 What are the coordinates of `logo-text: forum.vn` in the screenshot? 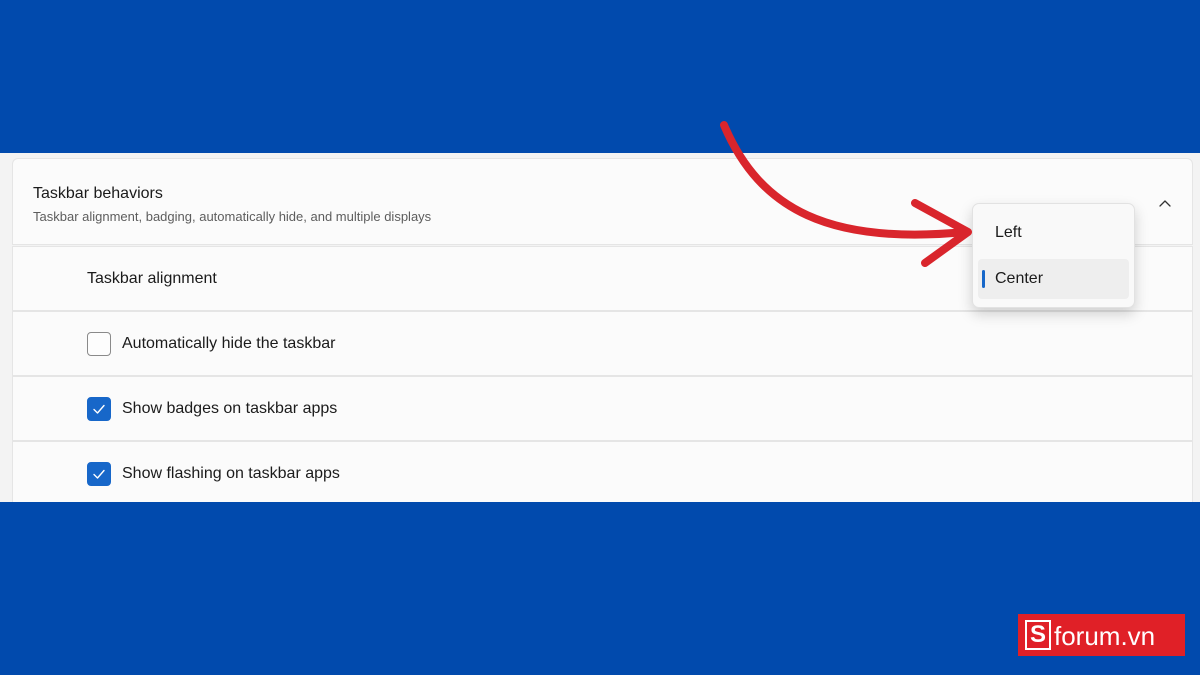 It's located at (1105, 636).